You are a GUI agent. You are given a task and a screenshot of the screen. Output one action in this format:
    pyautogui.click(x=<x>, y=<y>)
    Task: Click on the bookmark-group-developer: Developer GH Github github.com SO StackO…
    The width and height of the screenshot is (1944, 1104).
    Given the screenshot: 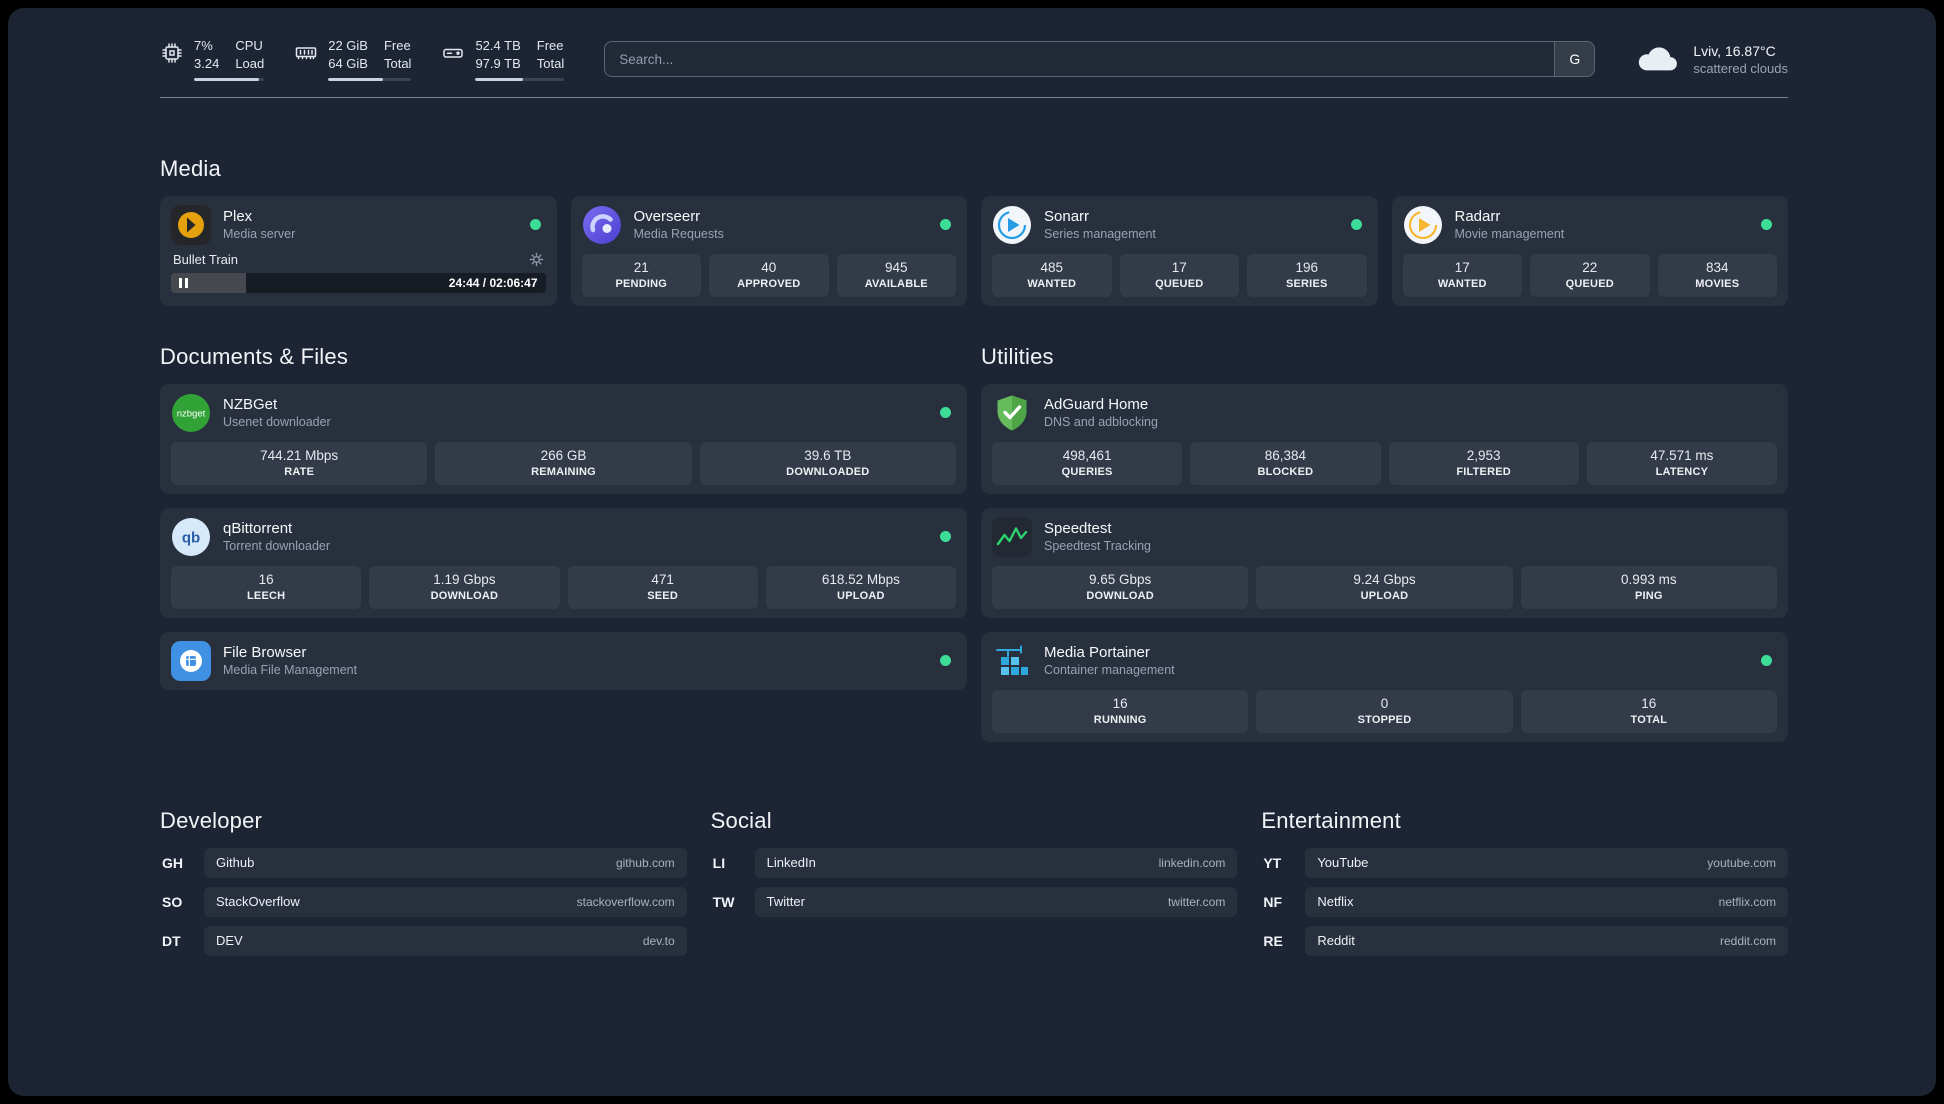 What is the action you would take?
    pyautogui.click(x=423, y=882)
    